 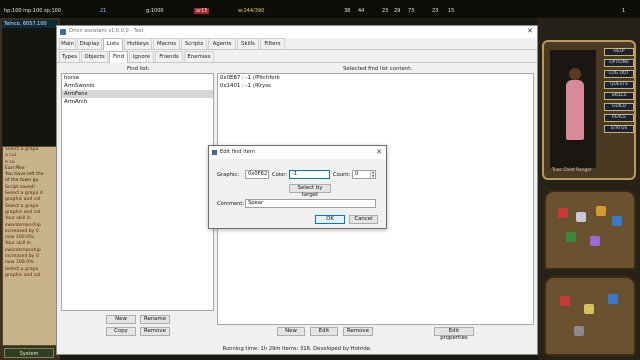 What do you see at coordinates (137, 78) in the screenshot?
I see `list-item: horse` at bounding box center [137, 78].